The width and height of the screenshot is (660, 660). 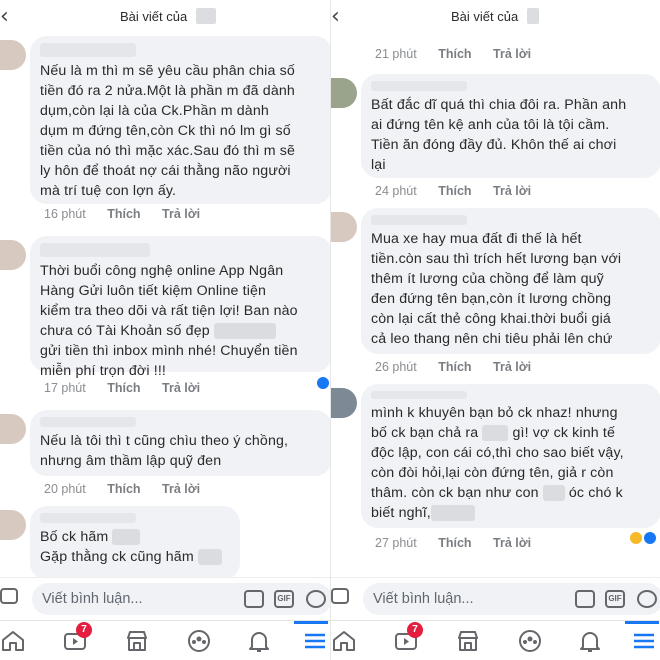 What do you see at coordinates (396, 191) in the screenshot?
I see `comment-time: 24 phút` at bounding box center [396, 191].